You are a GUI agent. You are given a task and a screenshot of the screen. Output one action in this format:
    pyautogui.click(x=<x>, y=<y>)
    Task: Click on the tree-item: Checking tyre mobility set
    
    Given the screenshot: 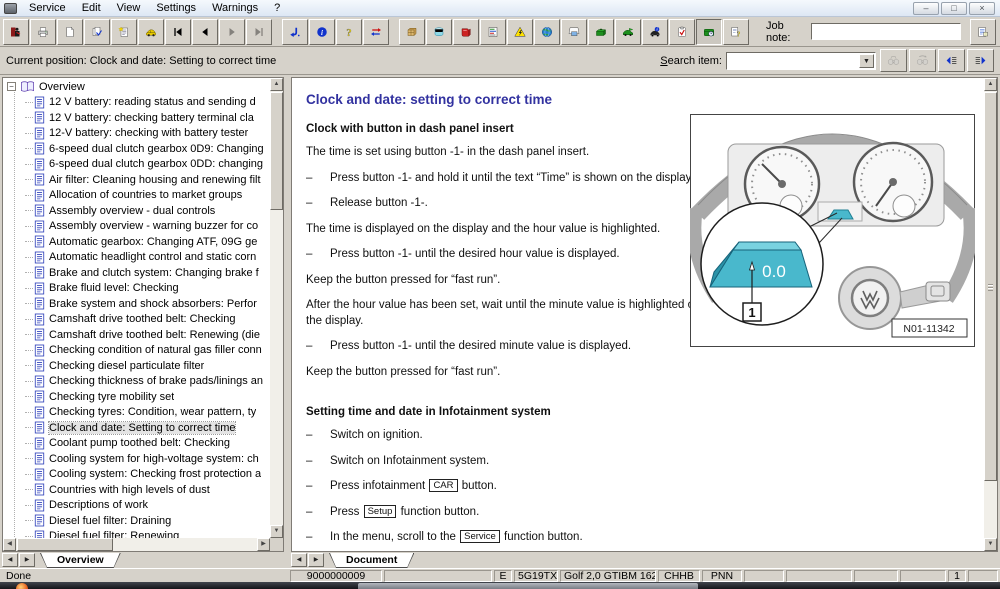 What is the action you would take?
    pyautogui.click(x=136, y=397)
    